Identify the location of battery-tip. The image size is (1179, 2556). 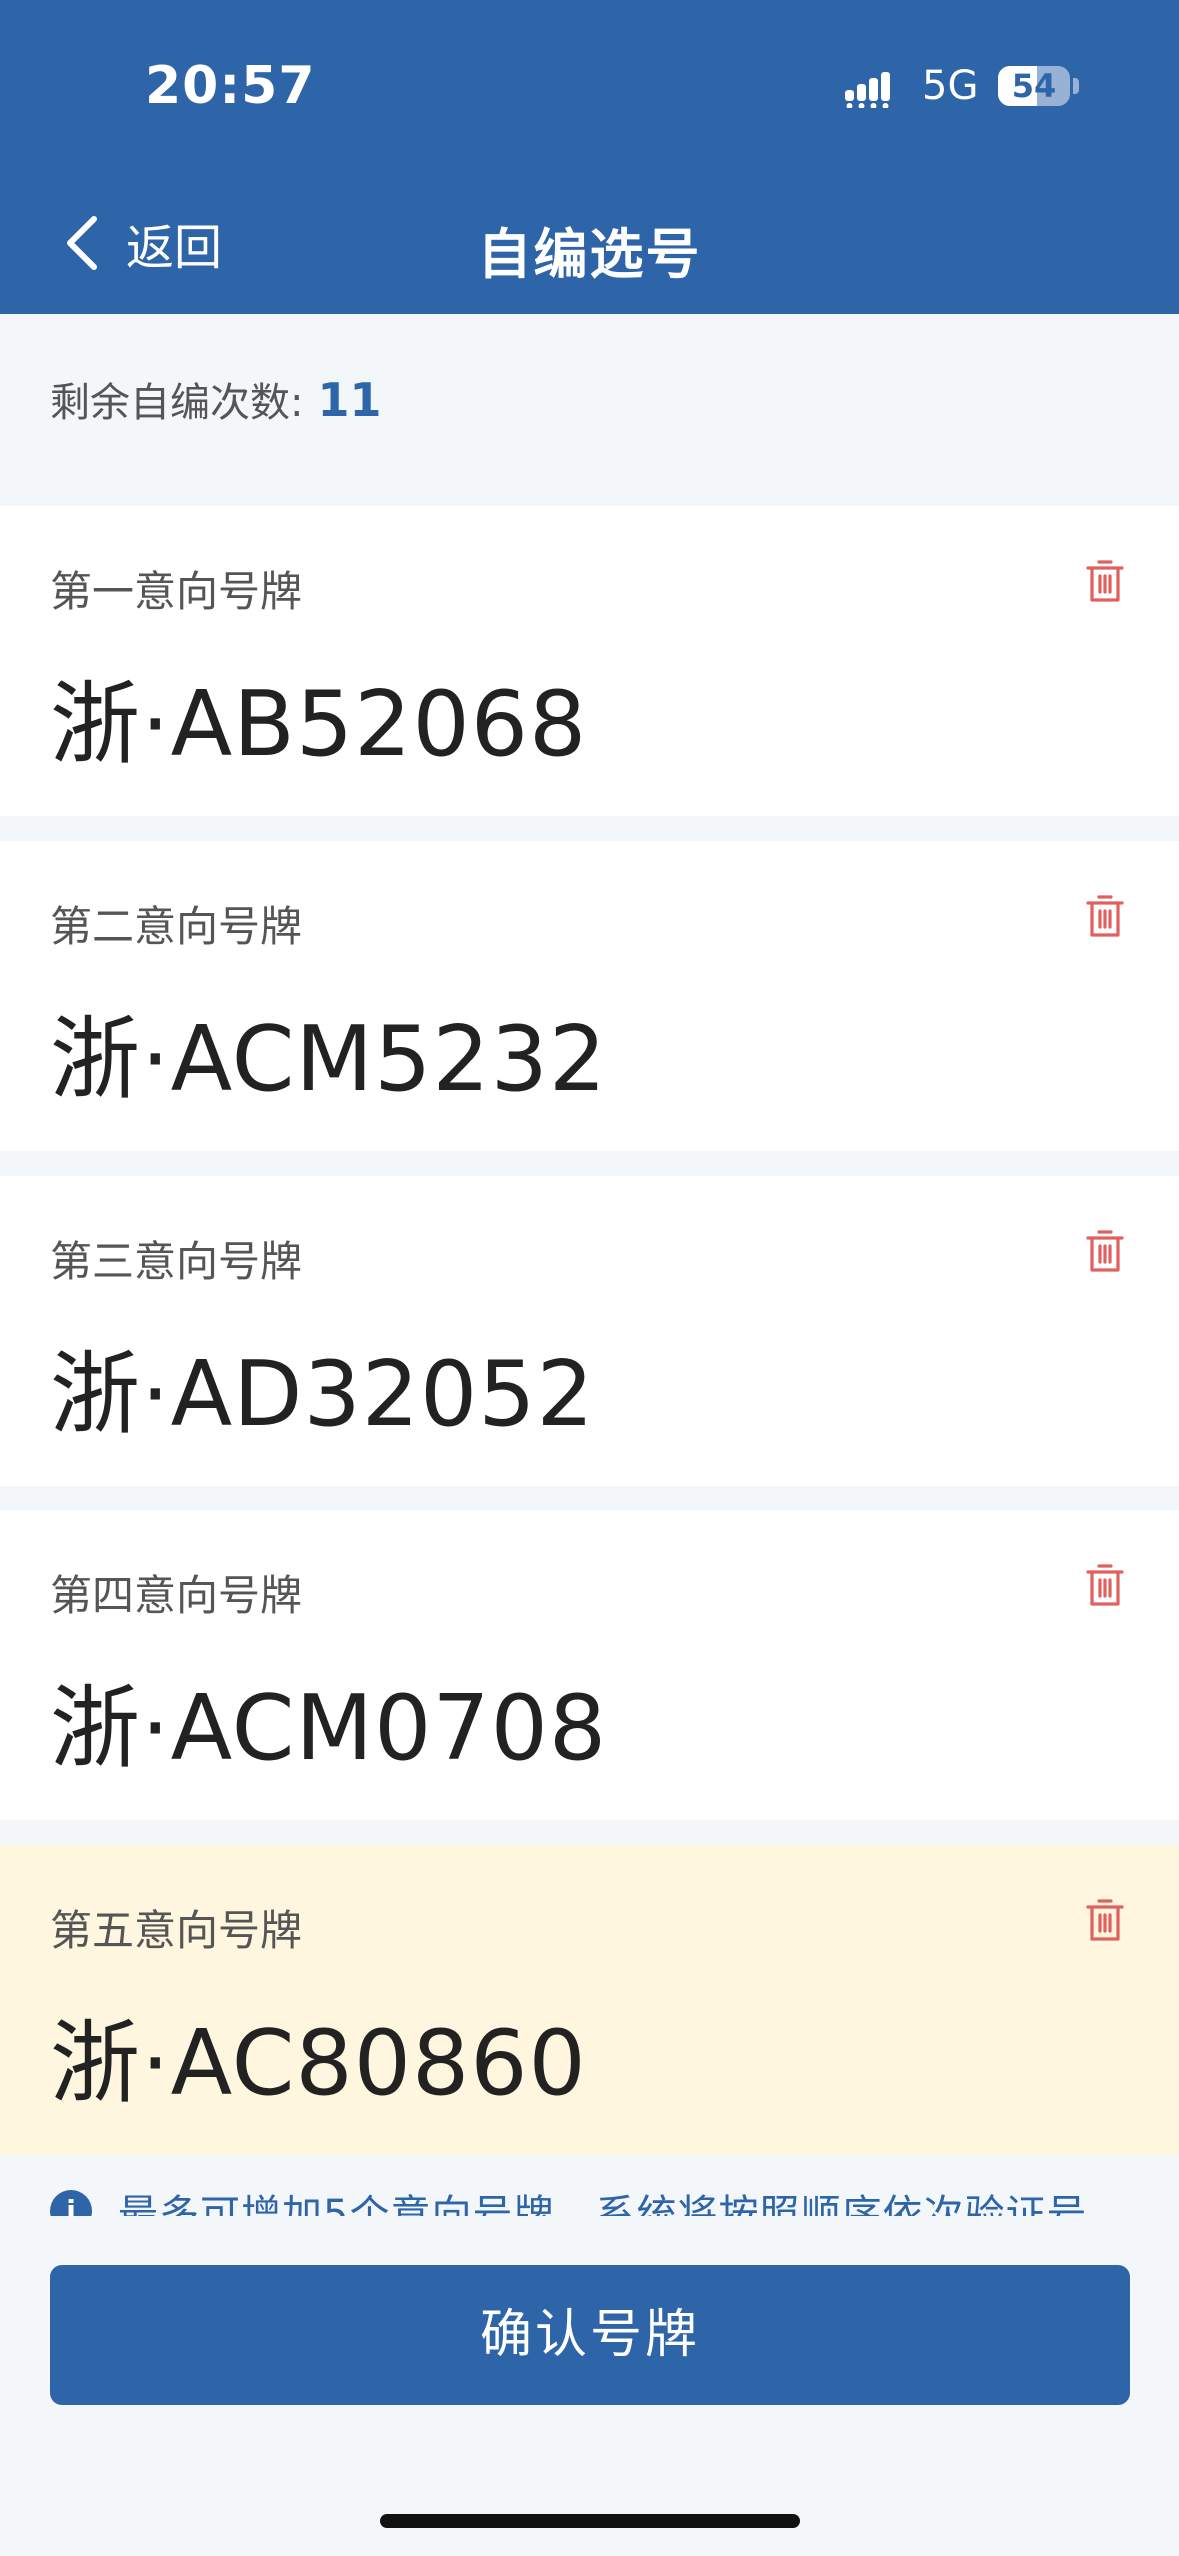
(1076, 86).